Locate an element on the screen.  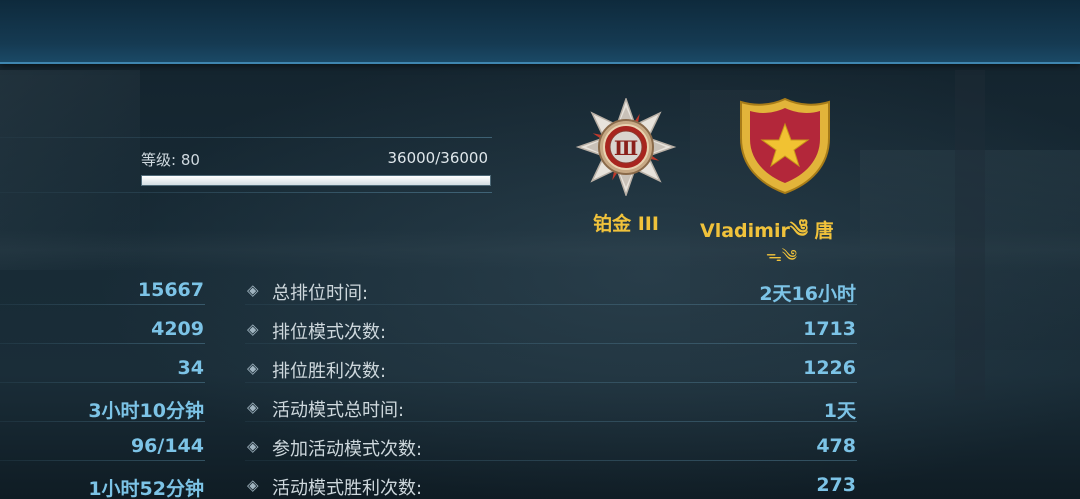
stat-label: 活动模式胜利次数: is located at coordinates (347, 488).